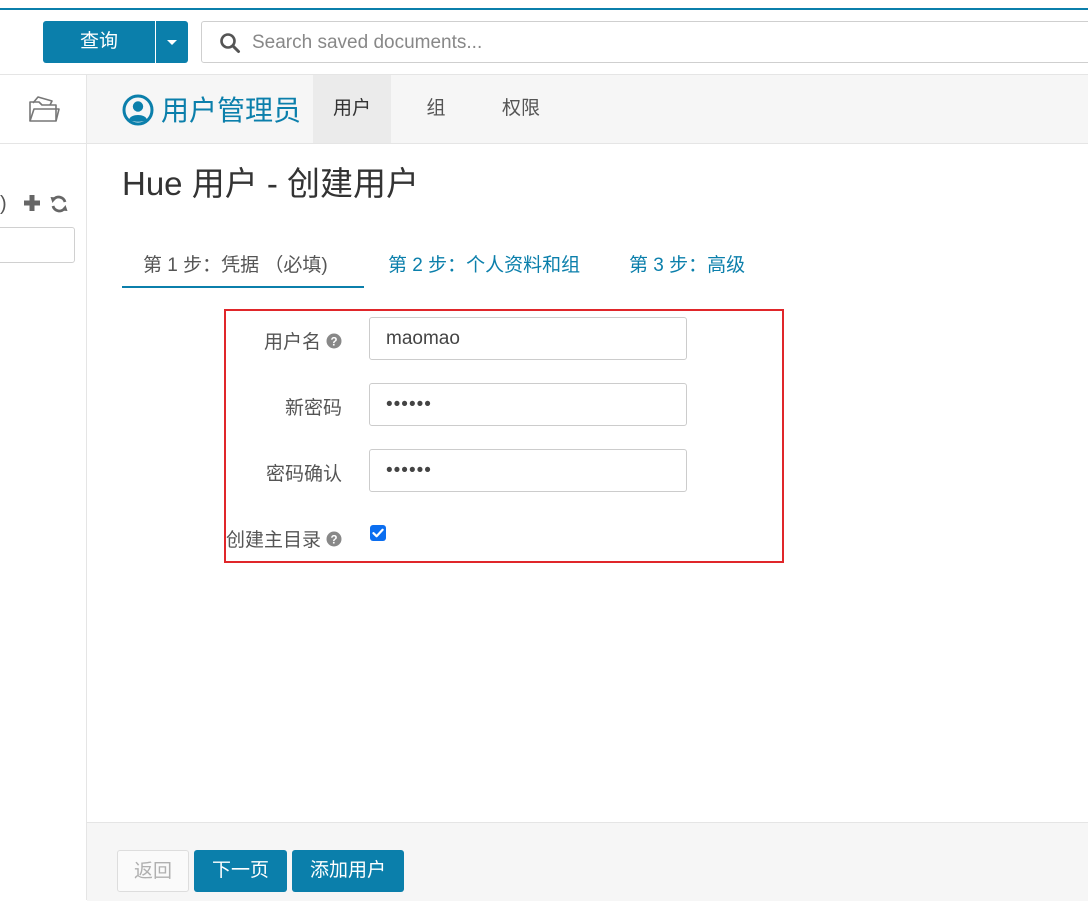 This screenshot has width=1088, height=901. What do you see at coordinates (235, 263) in the screenshot?
I see `step-1-tab: 第 1 步：凭据 （必填)` at bounding box center [235, 263].